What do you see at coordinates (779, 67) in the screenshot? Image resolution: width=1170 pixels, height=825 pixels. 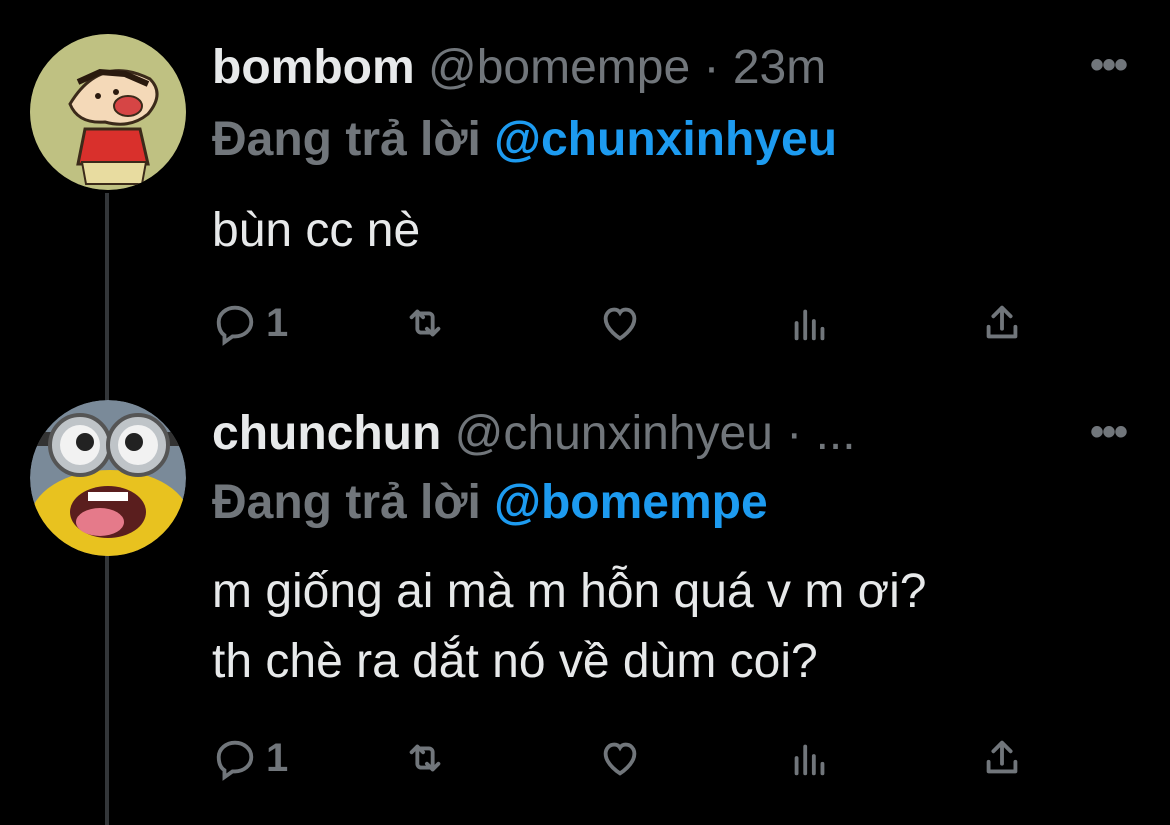 I see `timestamp: 23m` at bounding box center [779, 67].